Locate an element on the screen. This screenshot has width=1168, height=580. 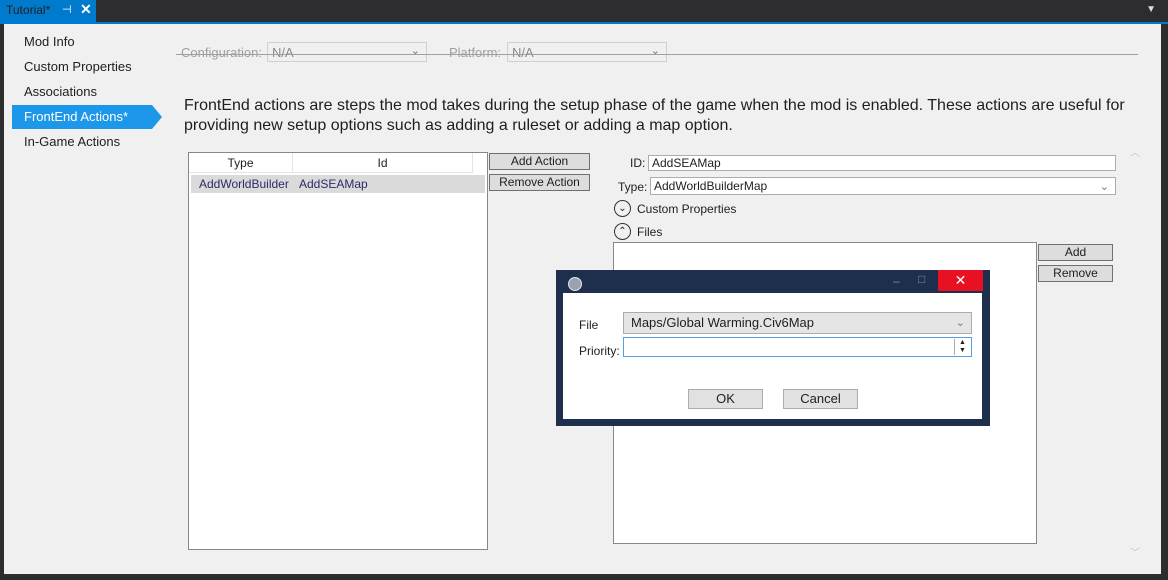
platform-dropdown: N/A ⌄ is located at coordinates (587, 52).